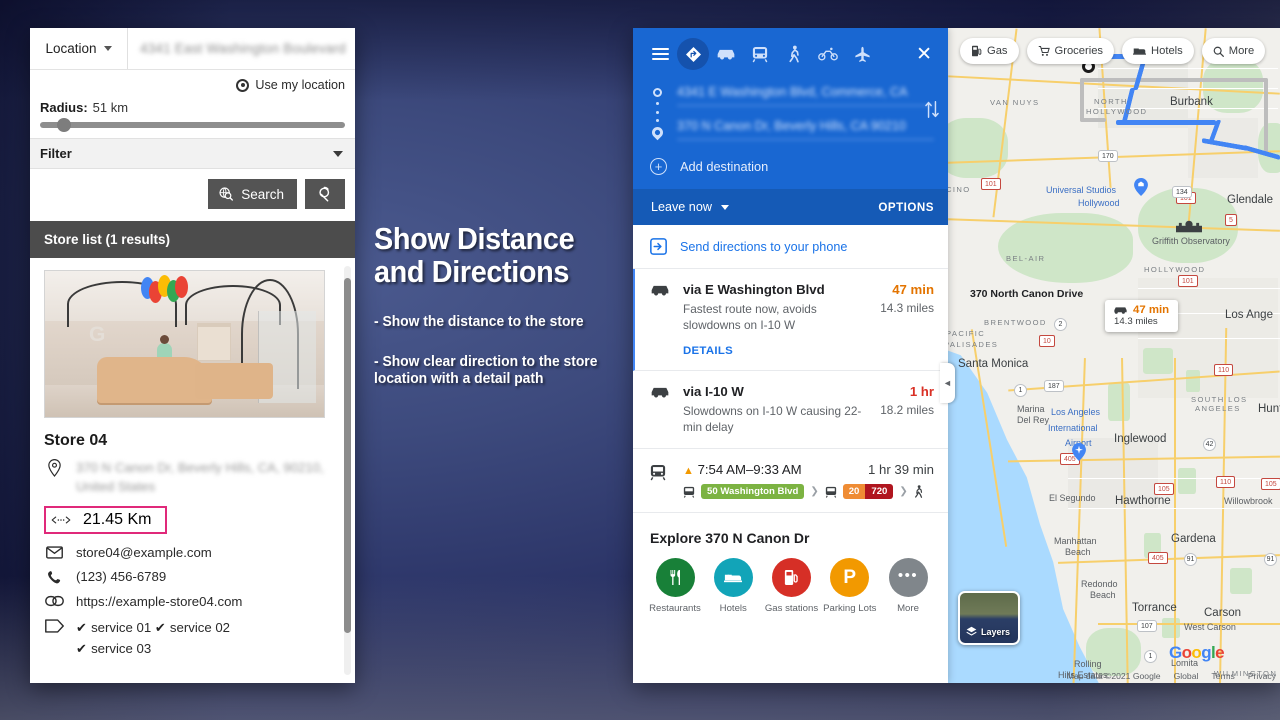 The width and height of the screenshot is (1280, 720). What do you see at coordinates (1158, 51) in the screenshot?
I see `chip-hotels: Hotels` at bounding box center [1158, 51].